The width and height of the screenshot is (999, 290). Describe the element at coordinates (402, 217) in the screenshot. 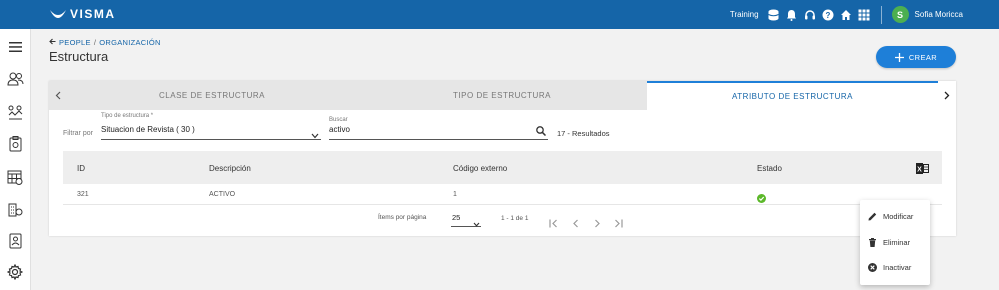

I see `items-per-page-label: Ítems por página` at that location.